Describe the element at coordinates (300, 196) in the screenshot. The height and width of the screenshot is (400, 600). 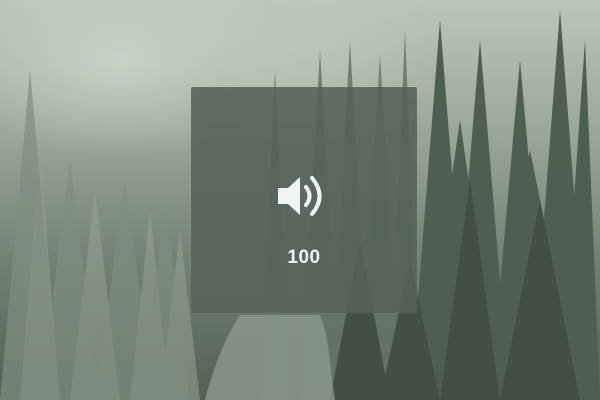
I see `speaker-volume-icon` at that location.